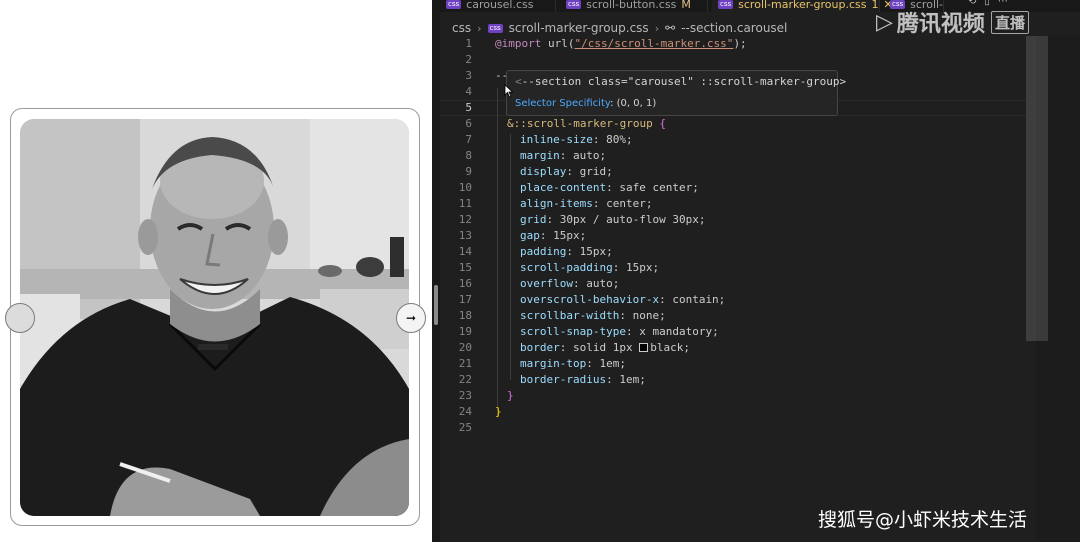 The width and height of the screenshot is (1080, 542). Describe the element at coordinates (465, 283) in the screenshot. I see `line-number: 16` at that location.